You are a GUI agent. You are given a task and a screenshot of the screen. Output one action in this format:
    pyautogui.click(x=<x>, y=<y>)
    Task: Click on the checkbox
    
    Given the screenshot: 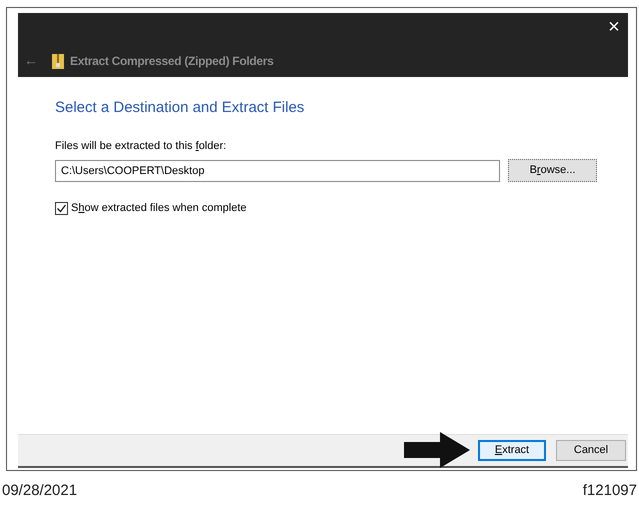 What is the action you would take?
    pyautogui.click(x=61, y=208)
    